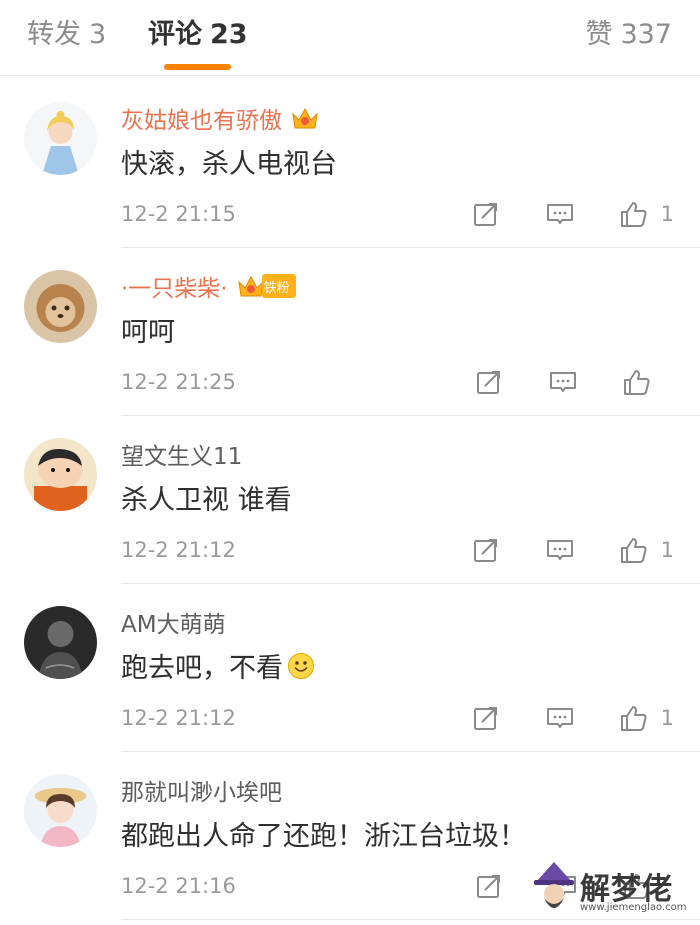 This screenshot has height=925, width=700. What do you see at coordinates (201, 118) in the screenshot?
I see `username: 灰姑娘也有骄傲` at bounding box center [201, 118].